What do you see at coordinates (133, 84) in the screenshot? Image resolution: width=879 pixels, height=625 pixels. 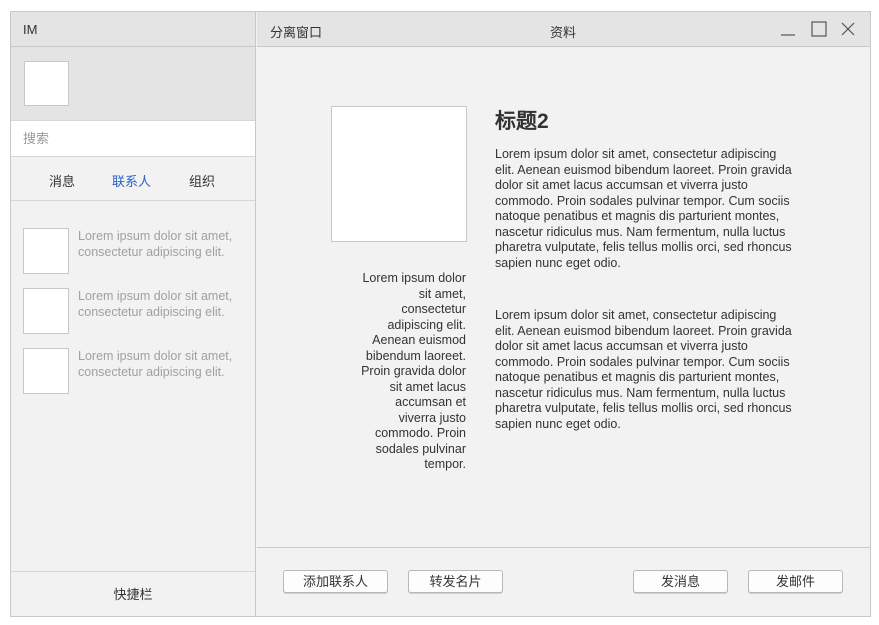 I see `profile-area` at bounding box center [133, 84].